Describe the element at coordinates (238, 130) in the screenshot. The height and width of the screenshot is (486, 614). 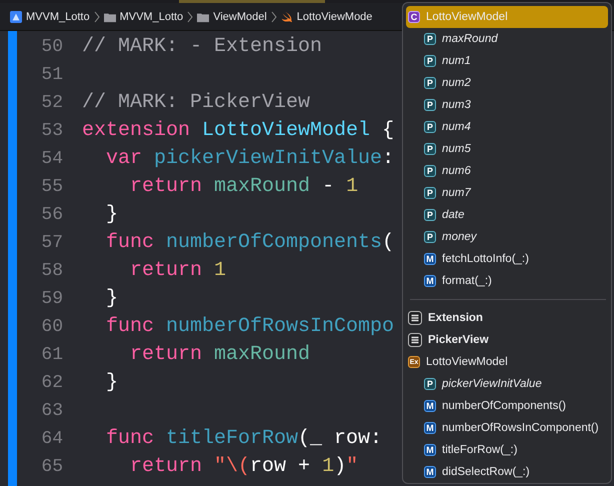
I see `code-line: extension LottoViewModel {` at that location.